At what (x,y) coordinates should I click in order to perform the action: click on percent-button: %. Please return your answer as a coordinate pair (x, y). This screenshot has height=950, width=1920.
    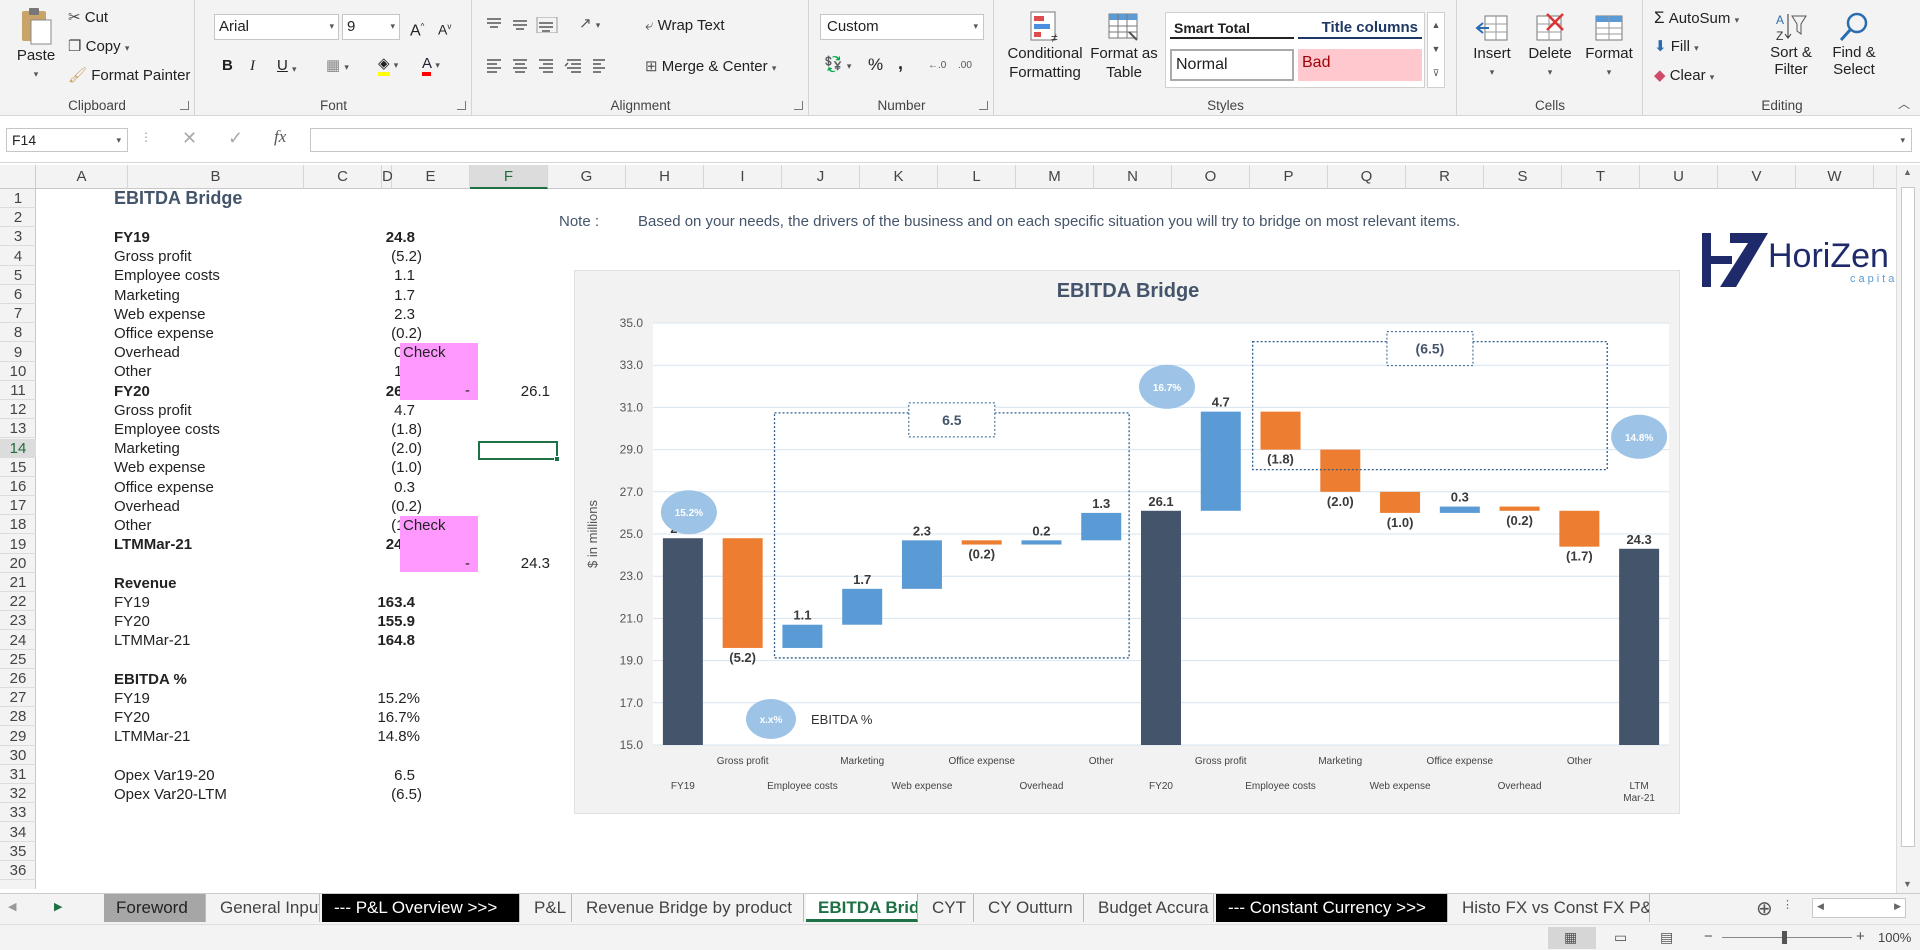
    Looking at the image, I should click on (875, 65).